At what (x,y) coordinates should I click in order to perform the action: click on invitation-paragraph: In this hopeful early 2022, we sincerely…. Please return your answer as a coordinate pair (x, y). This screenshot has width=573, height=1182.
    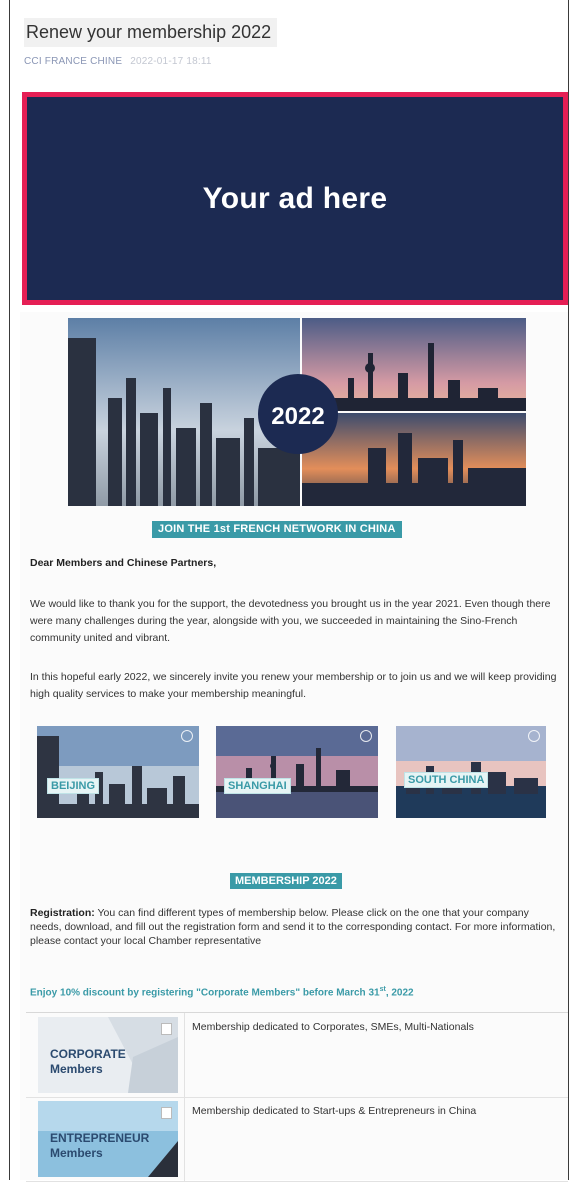
    Looking at the image, I should click on (293, 685).